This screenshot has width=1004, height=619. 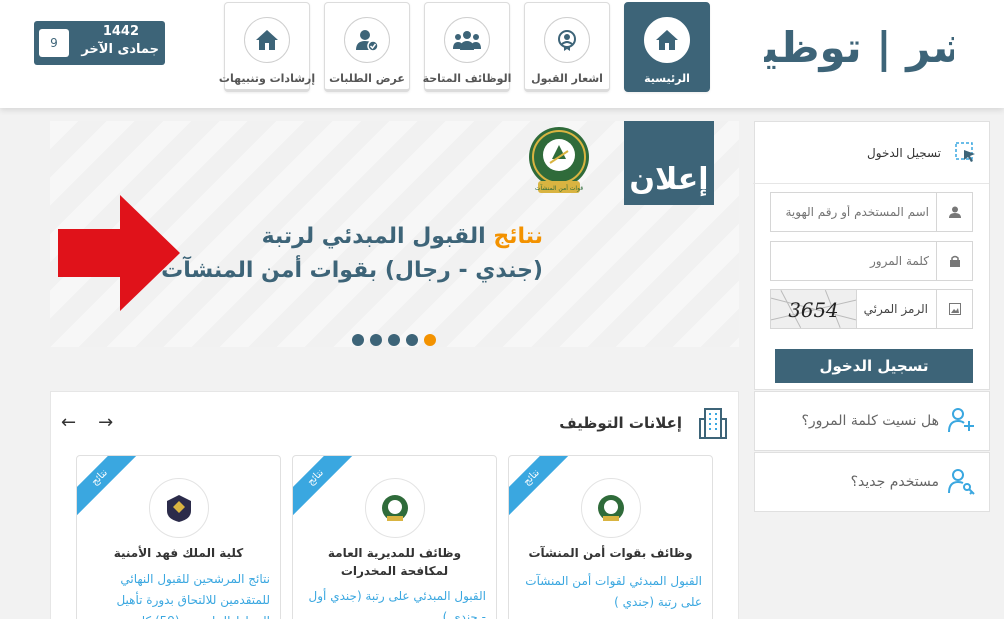 What do you see at coordinates (179, 508) in the screenshot?
I see `king-fahd-academy-logo` at bounding box center [179, 508].